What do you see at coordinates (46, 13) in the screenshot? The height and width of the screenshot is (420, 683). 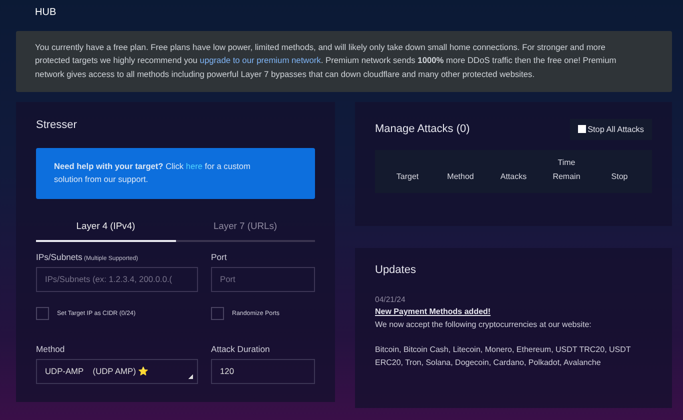 I see `page-title: HUB` at bounding box center [46, 13].